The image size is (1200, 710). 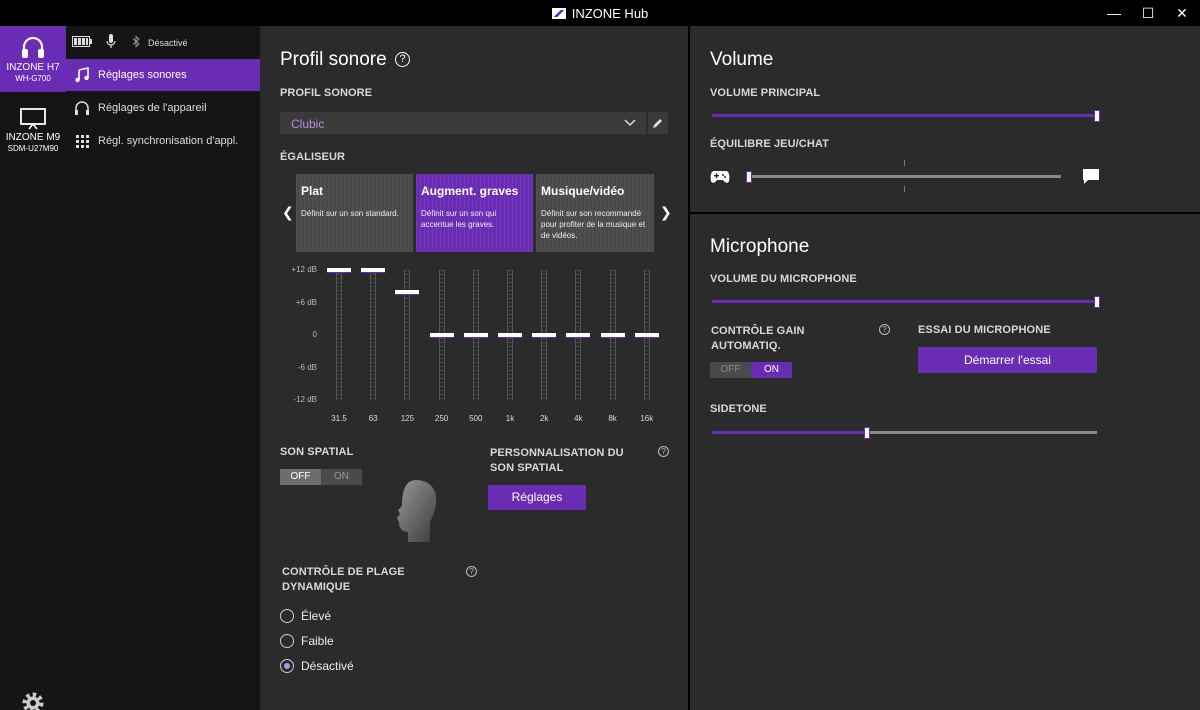 I want to click on status-row: Désactivé, so click(x=163, y=42).